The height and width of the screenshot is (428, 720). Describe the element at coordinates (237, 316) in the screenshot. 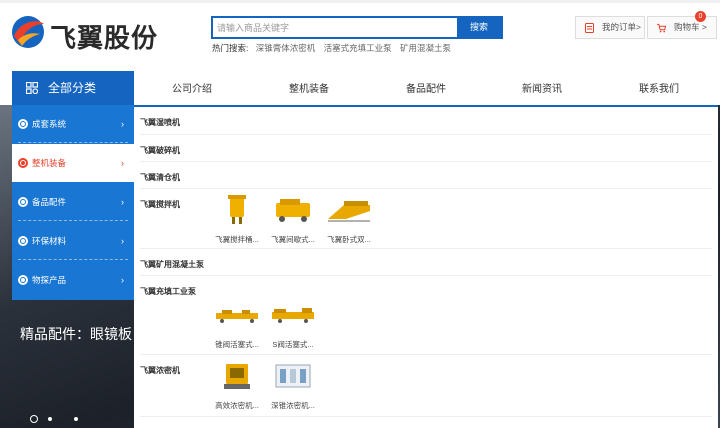

I see `cone-valve-pump-image` at that location.